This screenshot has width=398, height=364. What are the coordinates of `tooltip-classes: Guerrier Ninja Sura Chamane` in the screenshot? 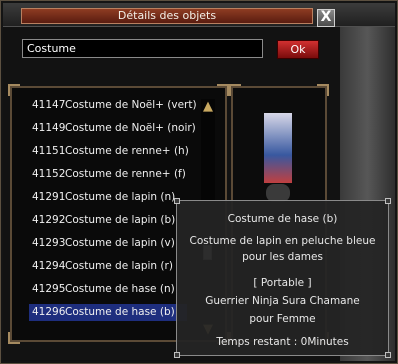 It's located at (282, 301).